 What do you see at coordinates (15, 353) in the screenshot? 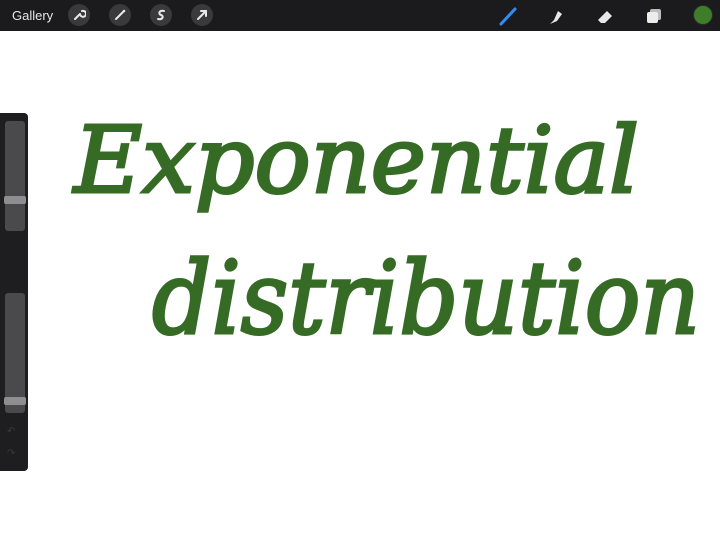
I see `brush-opacity-slider` at bounding box center [15, 353].